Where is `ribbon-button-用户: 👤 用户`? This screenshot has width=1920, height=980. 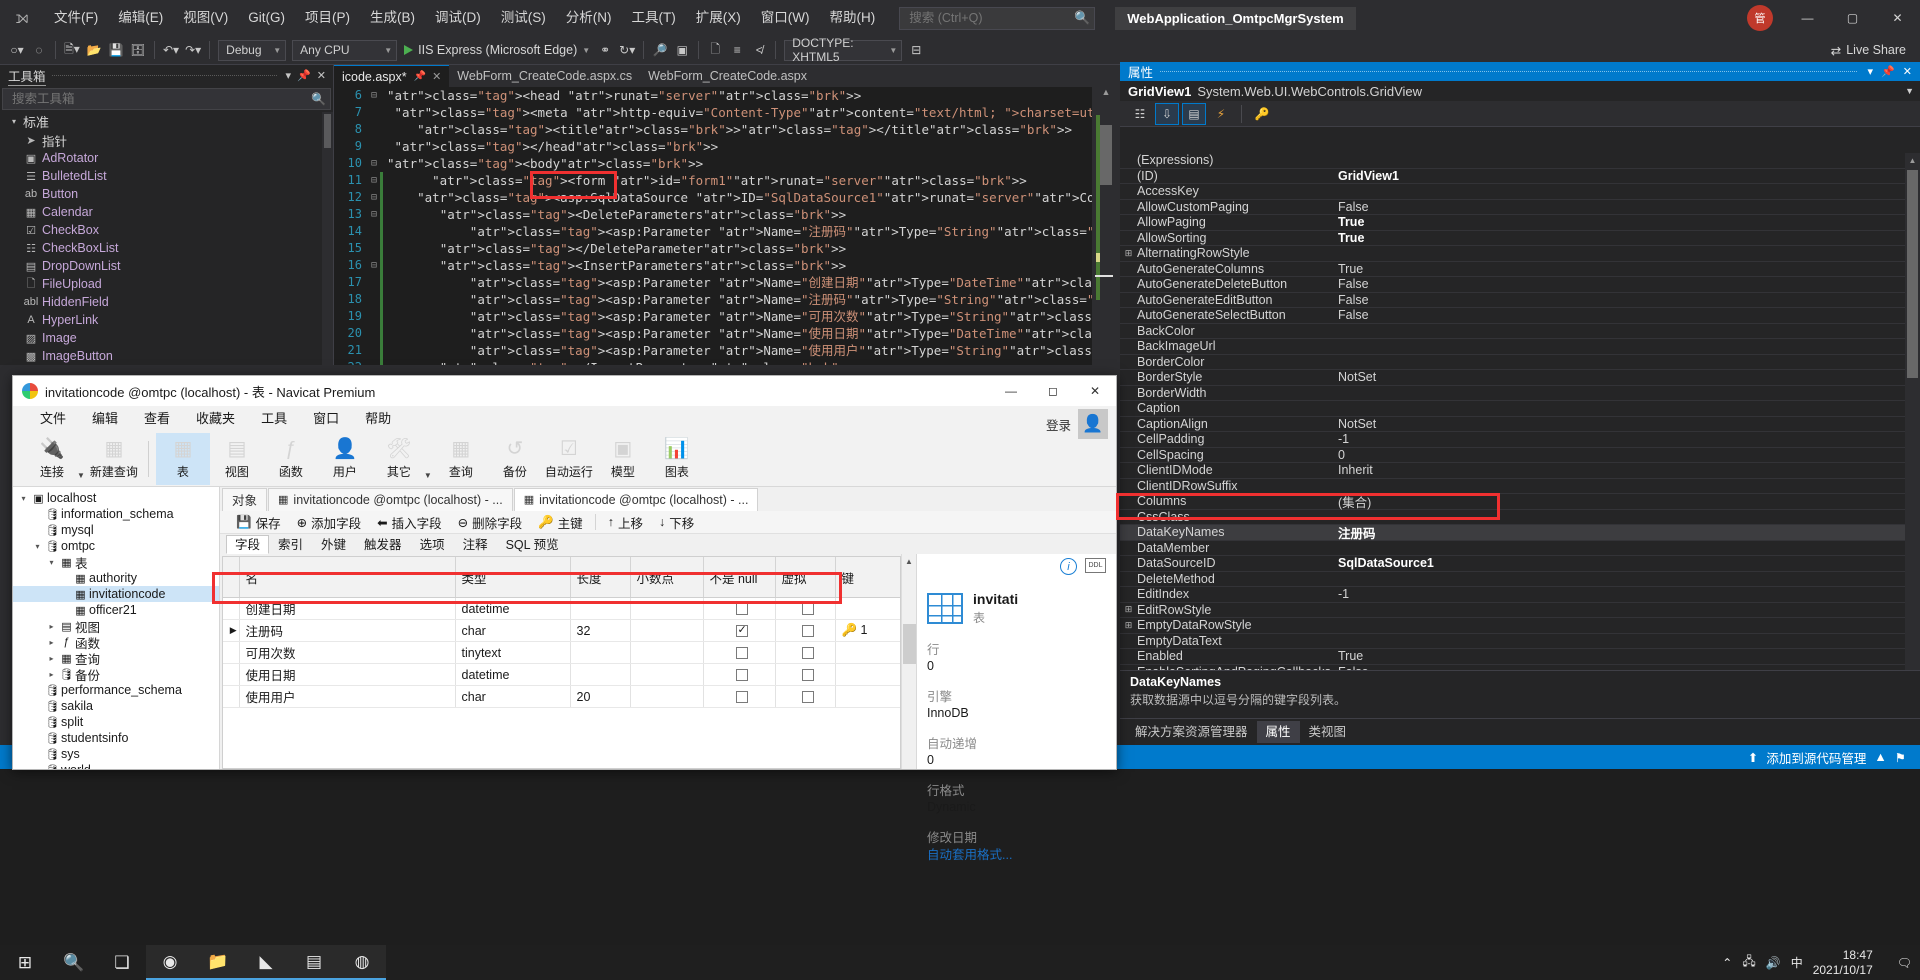 ribbon-button-用户: 👤 用户 is located at coordinates (345, 459).